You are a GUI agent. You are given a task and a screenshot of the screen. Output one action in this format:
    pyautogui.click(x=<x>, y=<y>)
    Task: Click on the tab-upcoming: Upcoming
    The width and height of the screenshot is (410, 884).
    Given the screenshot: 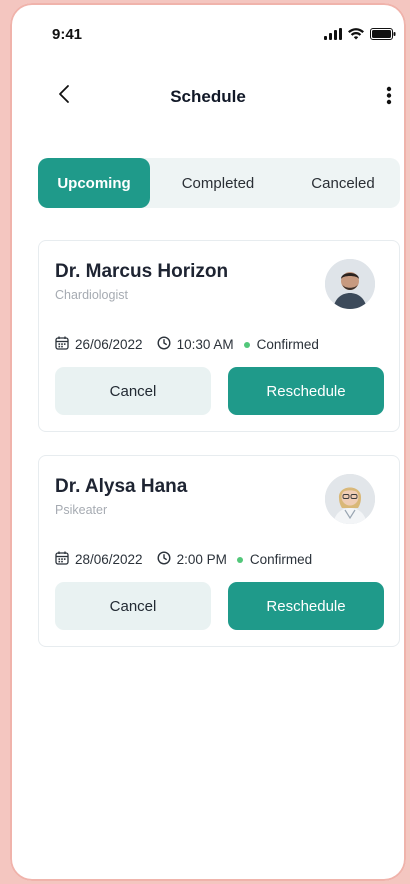 What is the action you would take?
    pyautogui.click(x=94, y=183)
    